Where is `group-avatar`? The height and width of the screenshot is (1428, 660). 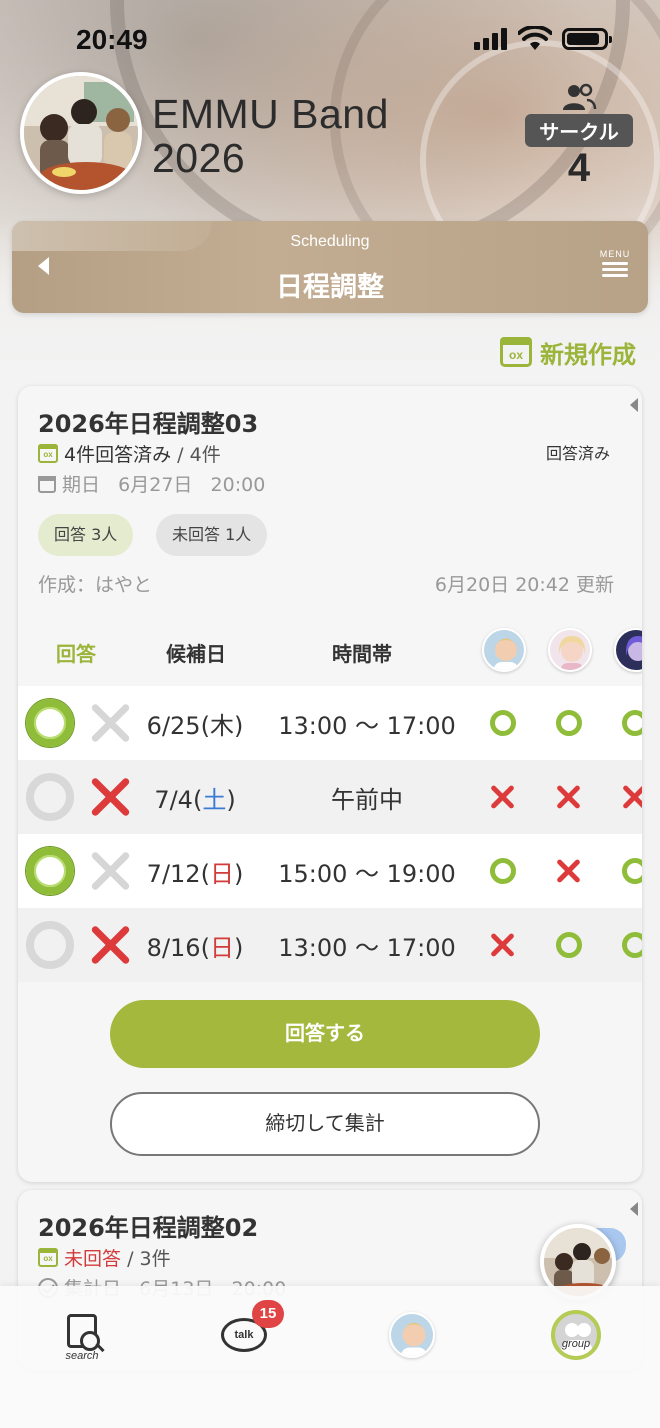
group-avatar is located at coordinates (81, 133).